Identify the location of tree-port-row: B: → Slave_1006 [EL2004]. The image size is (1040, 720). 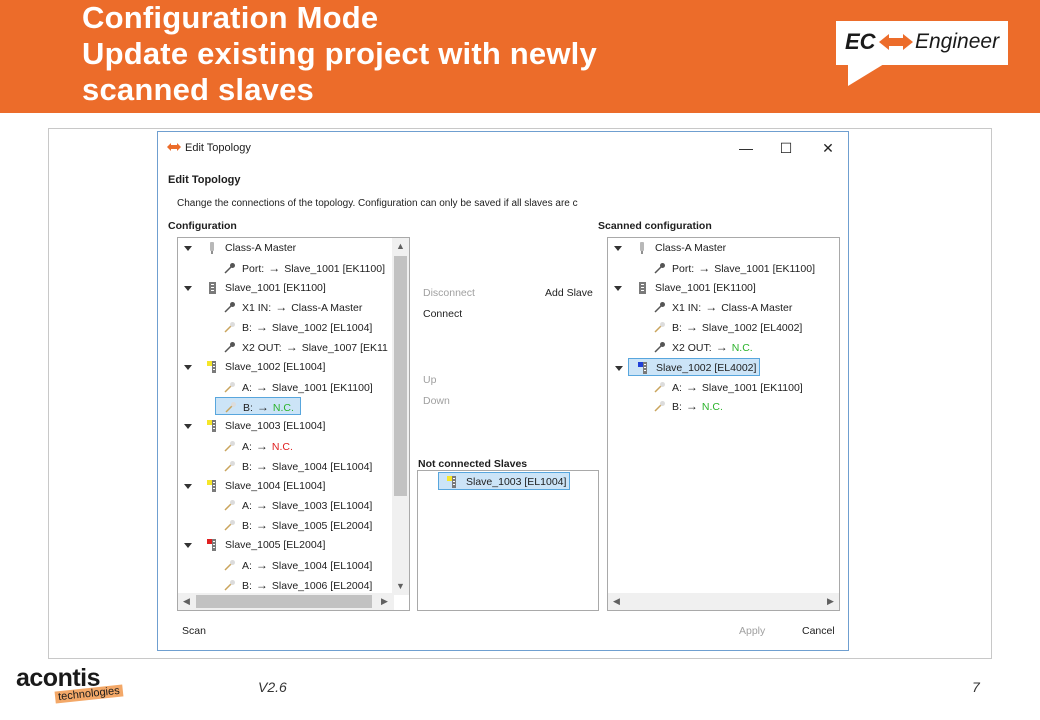
(303, 585).